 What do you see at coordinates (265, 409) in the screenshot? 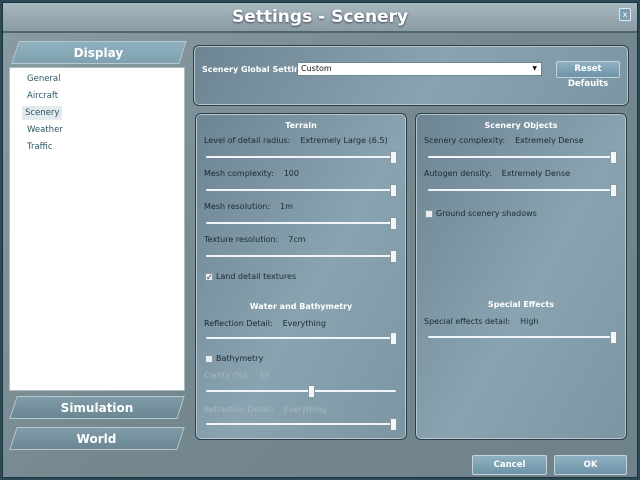
I see `refraction-label: Refraction Detail: Everything` at bounding box center [265, 409].